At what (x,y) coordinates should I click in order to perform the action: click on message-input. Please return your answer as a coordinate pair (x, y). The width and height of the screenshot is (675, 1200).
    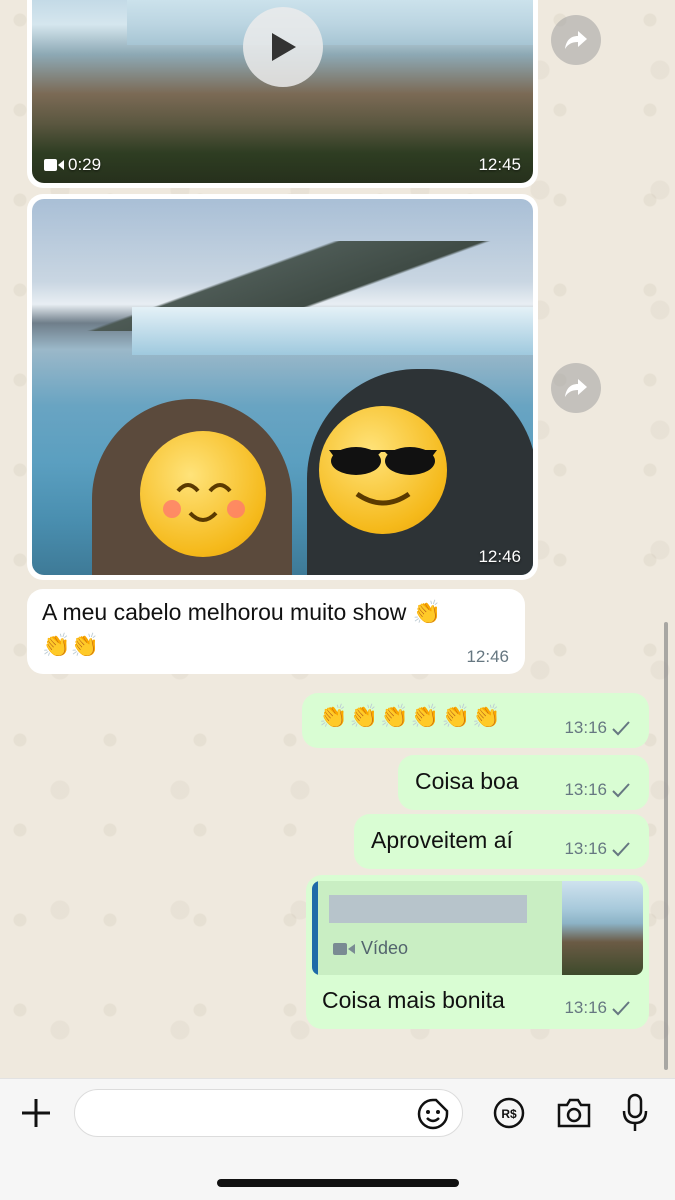
    Looking at the image, I should click on (268, 1113).